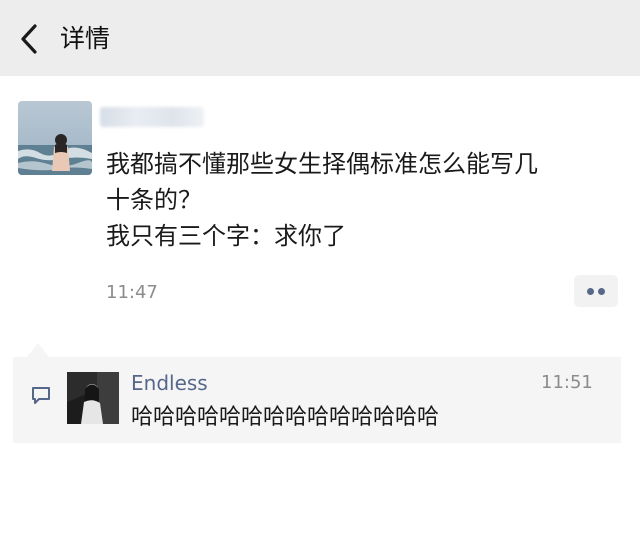 The height and width of the screenshot is (546, 640). What do you see at coordinates (152, 117) in the screenshot?
I see `author-name-blurred` at bounding box center [152, 117].